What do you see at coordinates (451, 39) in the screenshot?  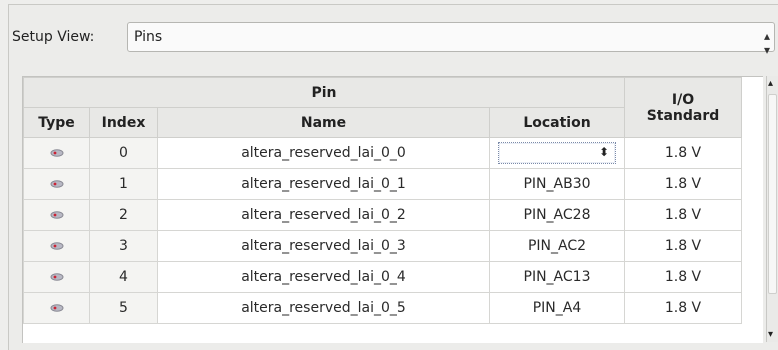 I see `setup-view-select: Pins ▴ ▾` at bounding box center [451, 39].